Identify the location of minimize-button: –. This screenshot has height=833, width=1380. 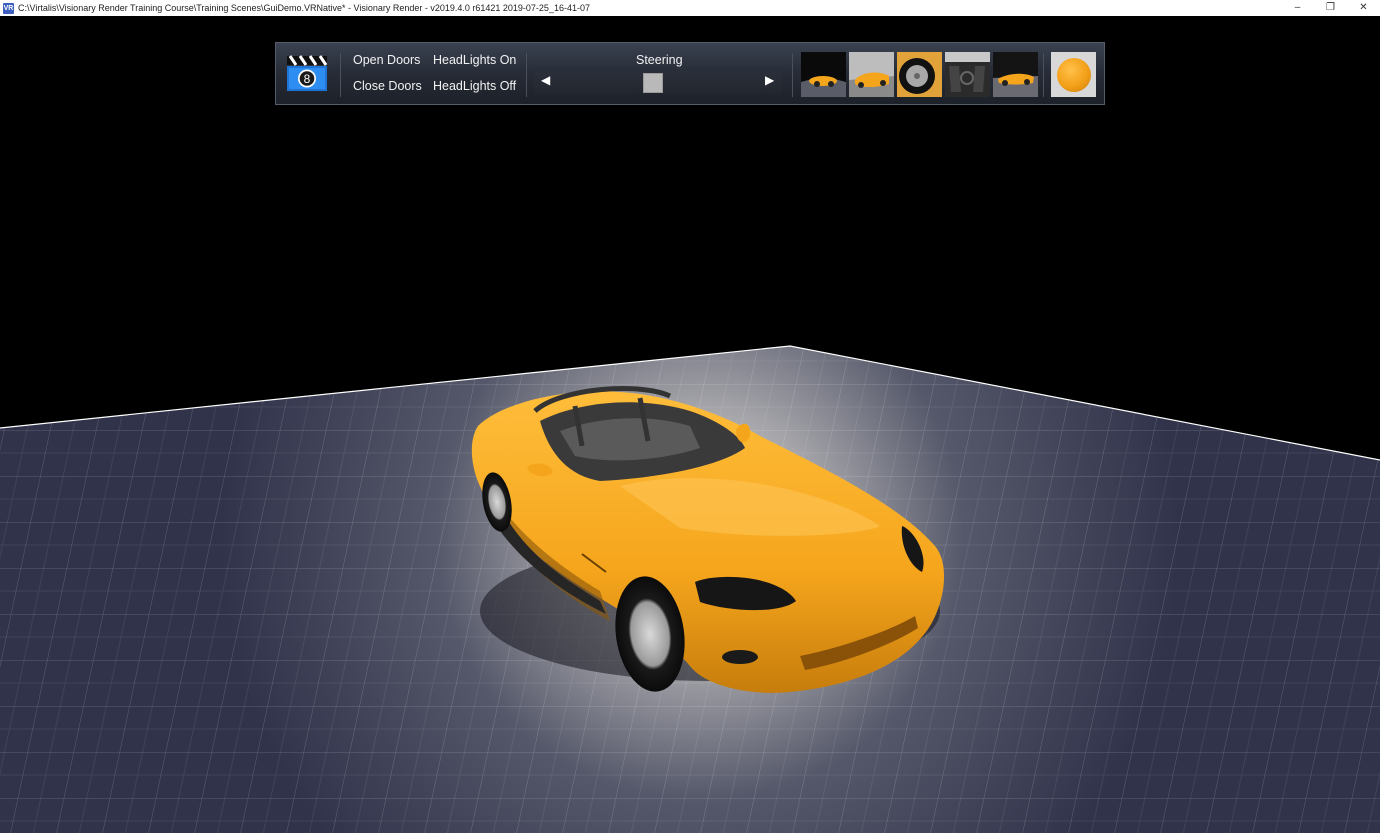
(1297, 8).